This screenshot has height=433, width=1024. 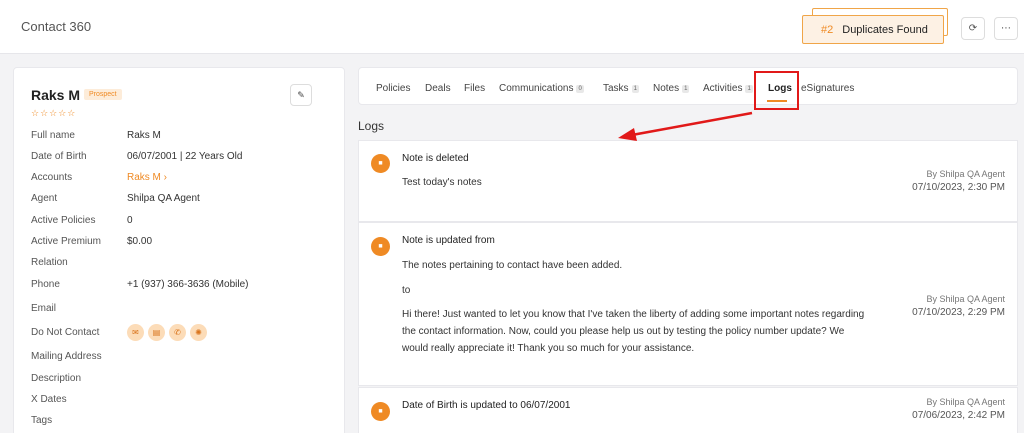 What do you see at coordinates (627, 134) in the screenshot?
I see `annotation-arrow-head` at bounding box center [627, 134].